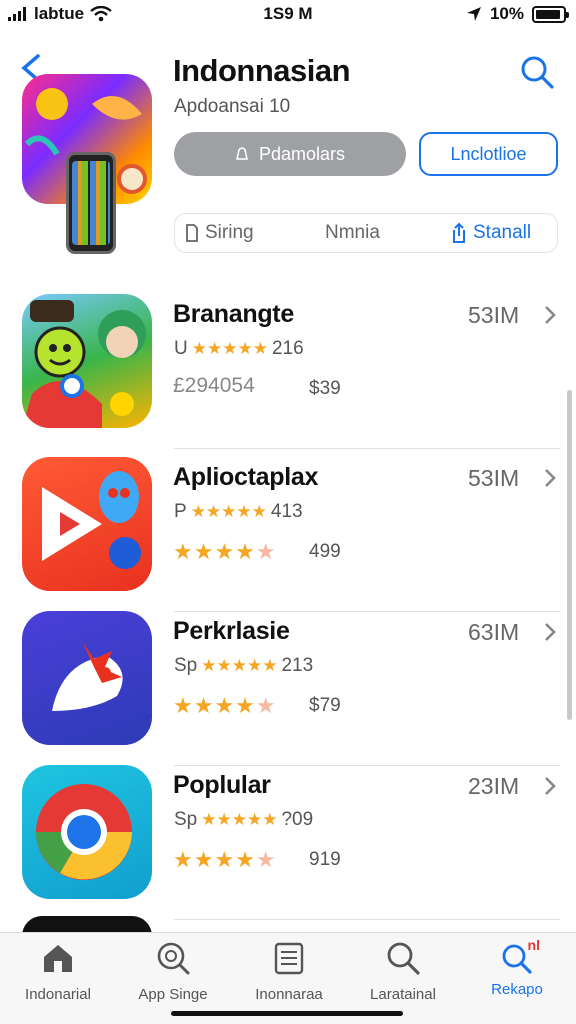 The width and height of the screenshot is (576, 1024). Describe the element at coordinates (262, 70) in the screenshot. I see `page-title: Indonnasian` at that location.